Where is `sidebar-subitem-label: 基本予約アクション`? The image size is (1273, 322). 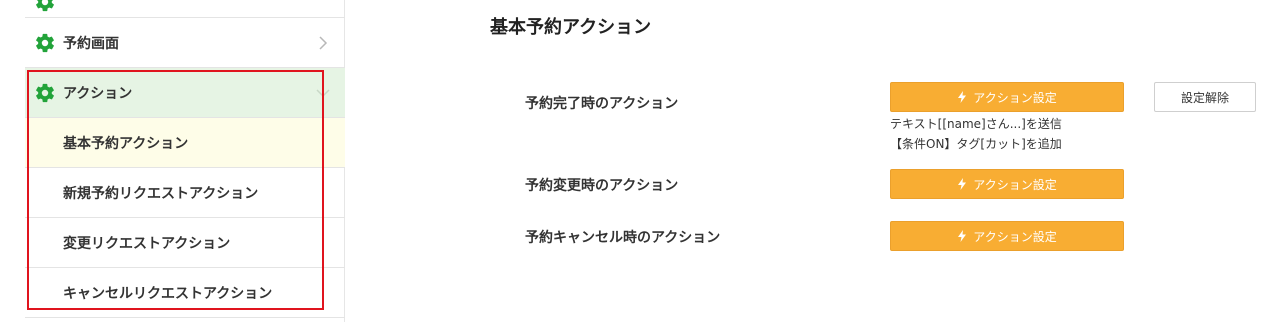 sidebar-subitem-label: 基本予約アクション is located at coordinates (126, 143).